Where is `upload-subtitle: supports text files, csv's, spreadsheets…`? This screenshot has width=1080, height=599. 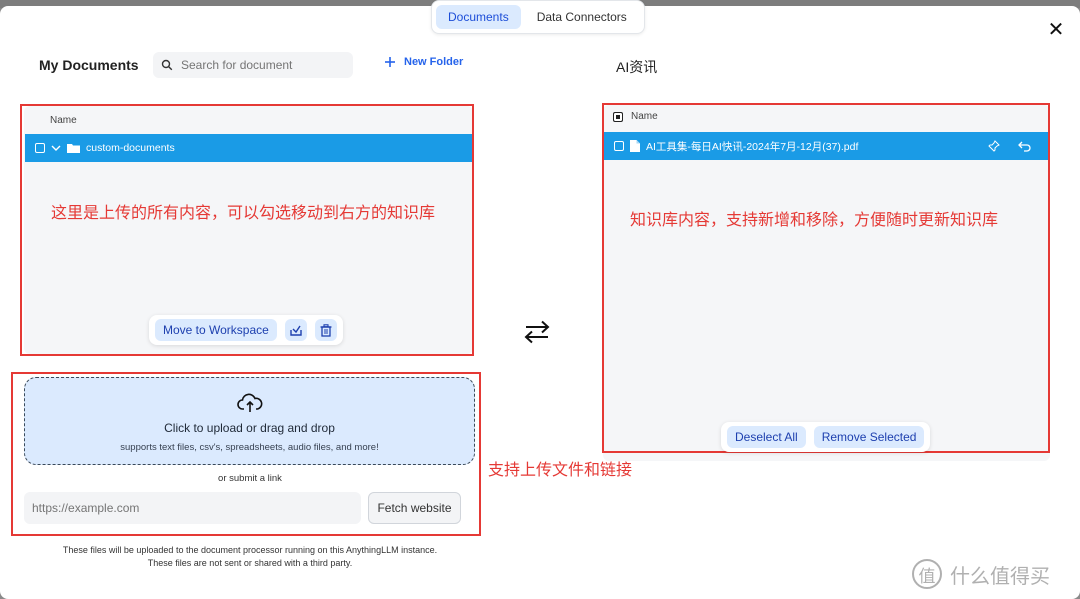
upload-subtitle: supports text files, csv's, spreadsheets… is located at coordinates (249, 447).